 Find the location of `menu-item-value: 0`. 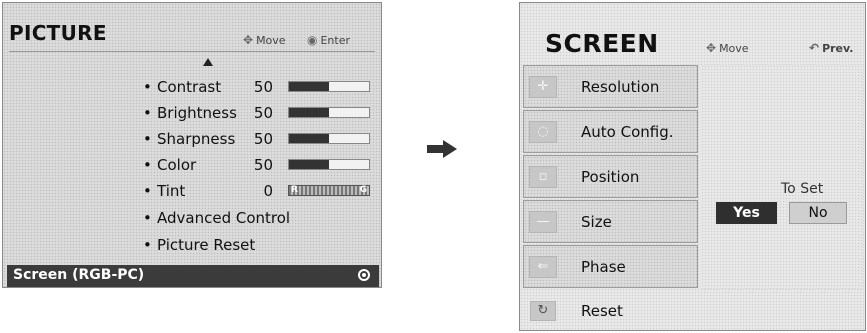

menu-item-value: 0 is located at coordinates (268, 191).